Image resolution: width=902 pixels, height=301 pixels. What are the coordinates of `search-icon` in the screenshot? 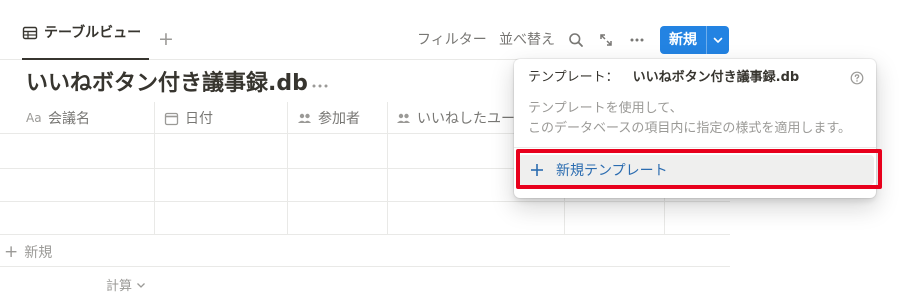 It's located at (576, 40).